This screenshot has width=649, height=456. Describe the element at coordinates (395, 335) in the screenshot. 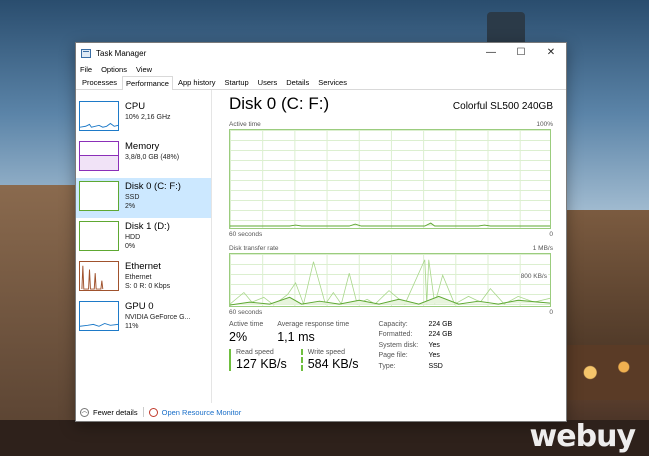

I see `prop-key: Formatted:` at that location.